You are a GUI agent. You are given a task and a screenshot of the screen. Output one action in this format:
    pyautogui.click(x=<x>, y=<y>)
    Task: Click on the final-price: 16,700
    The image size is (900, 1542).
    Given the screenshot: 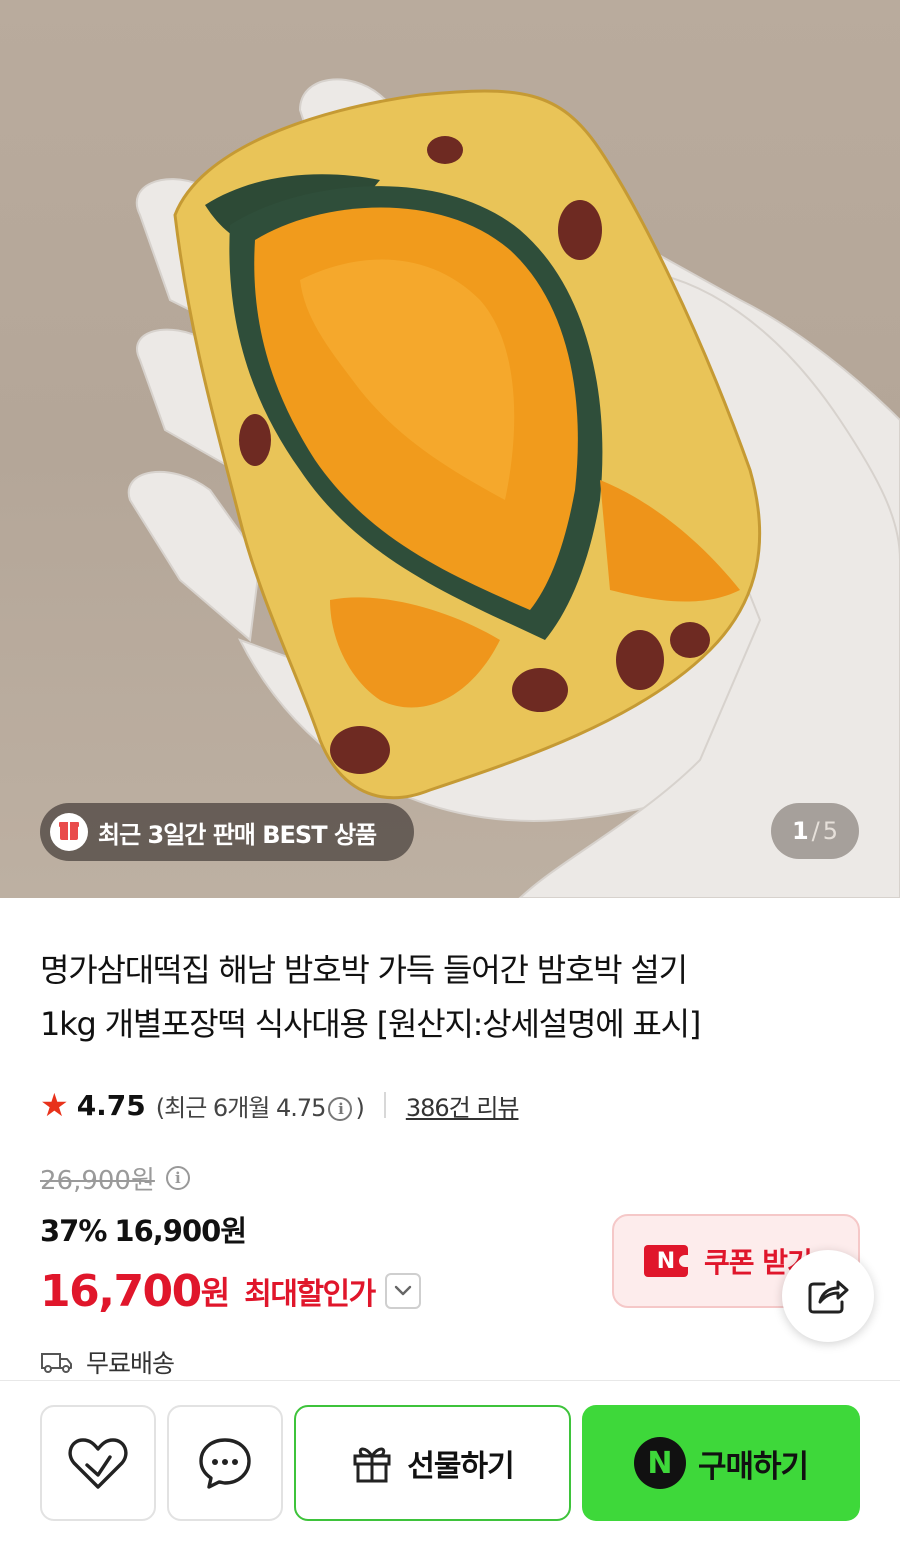 What is the action you would take?
    pyautogui.click(x=121, y=1291)
    